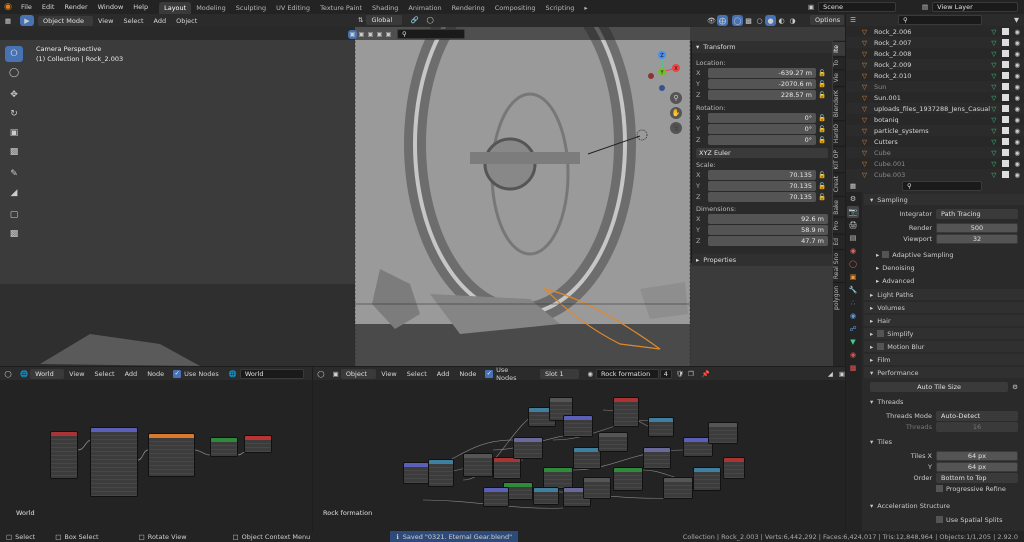 The height and width of the screenshot is (542, 1024). Describe the element at coordinates (14, 174) in the screenshot. I see `annotate-tool-icon: ✎` at that location.